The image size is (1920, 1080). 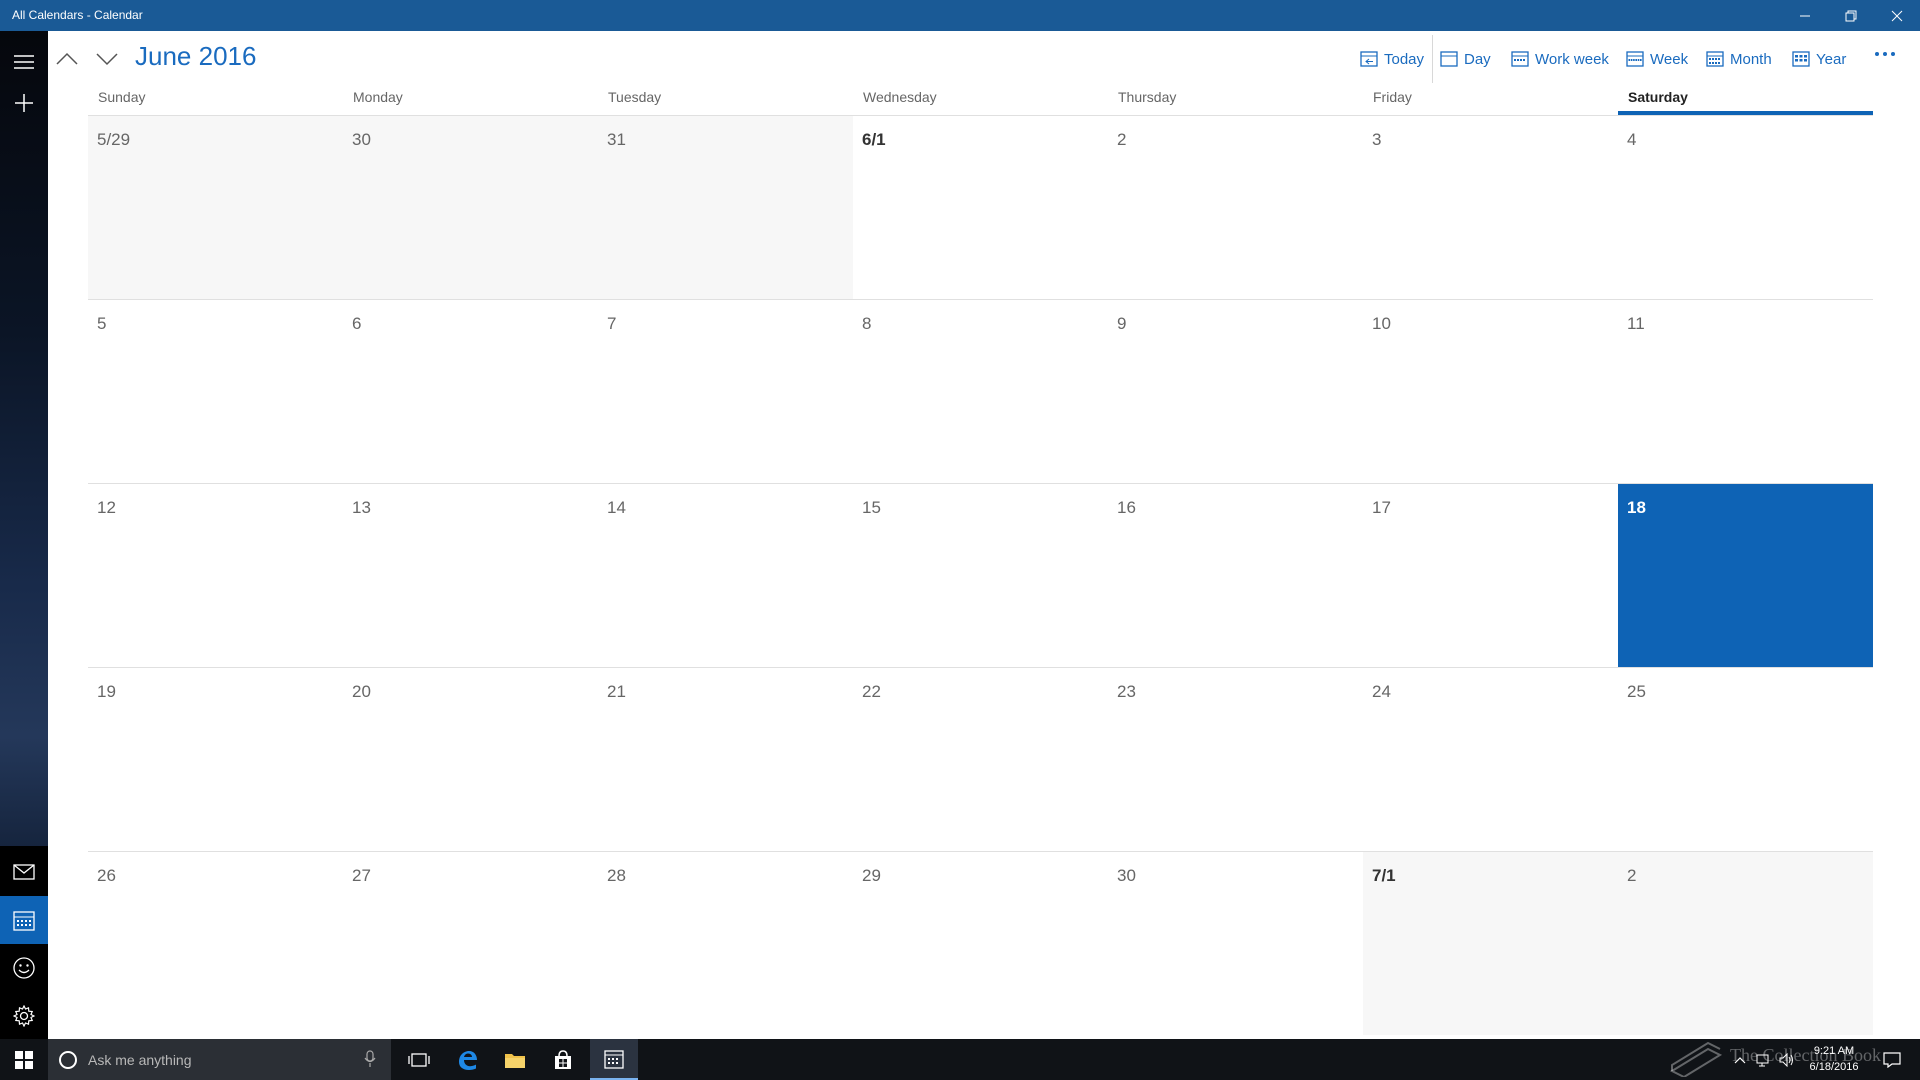 What do you see at coordinates (1490, 575) in the screenshot?
I see `day-cell: 17` at bounding box center [1490, 575].